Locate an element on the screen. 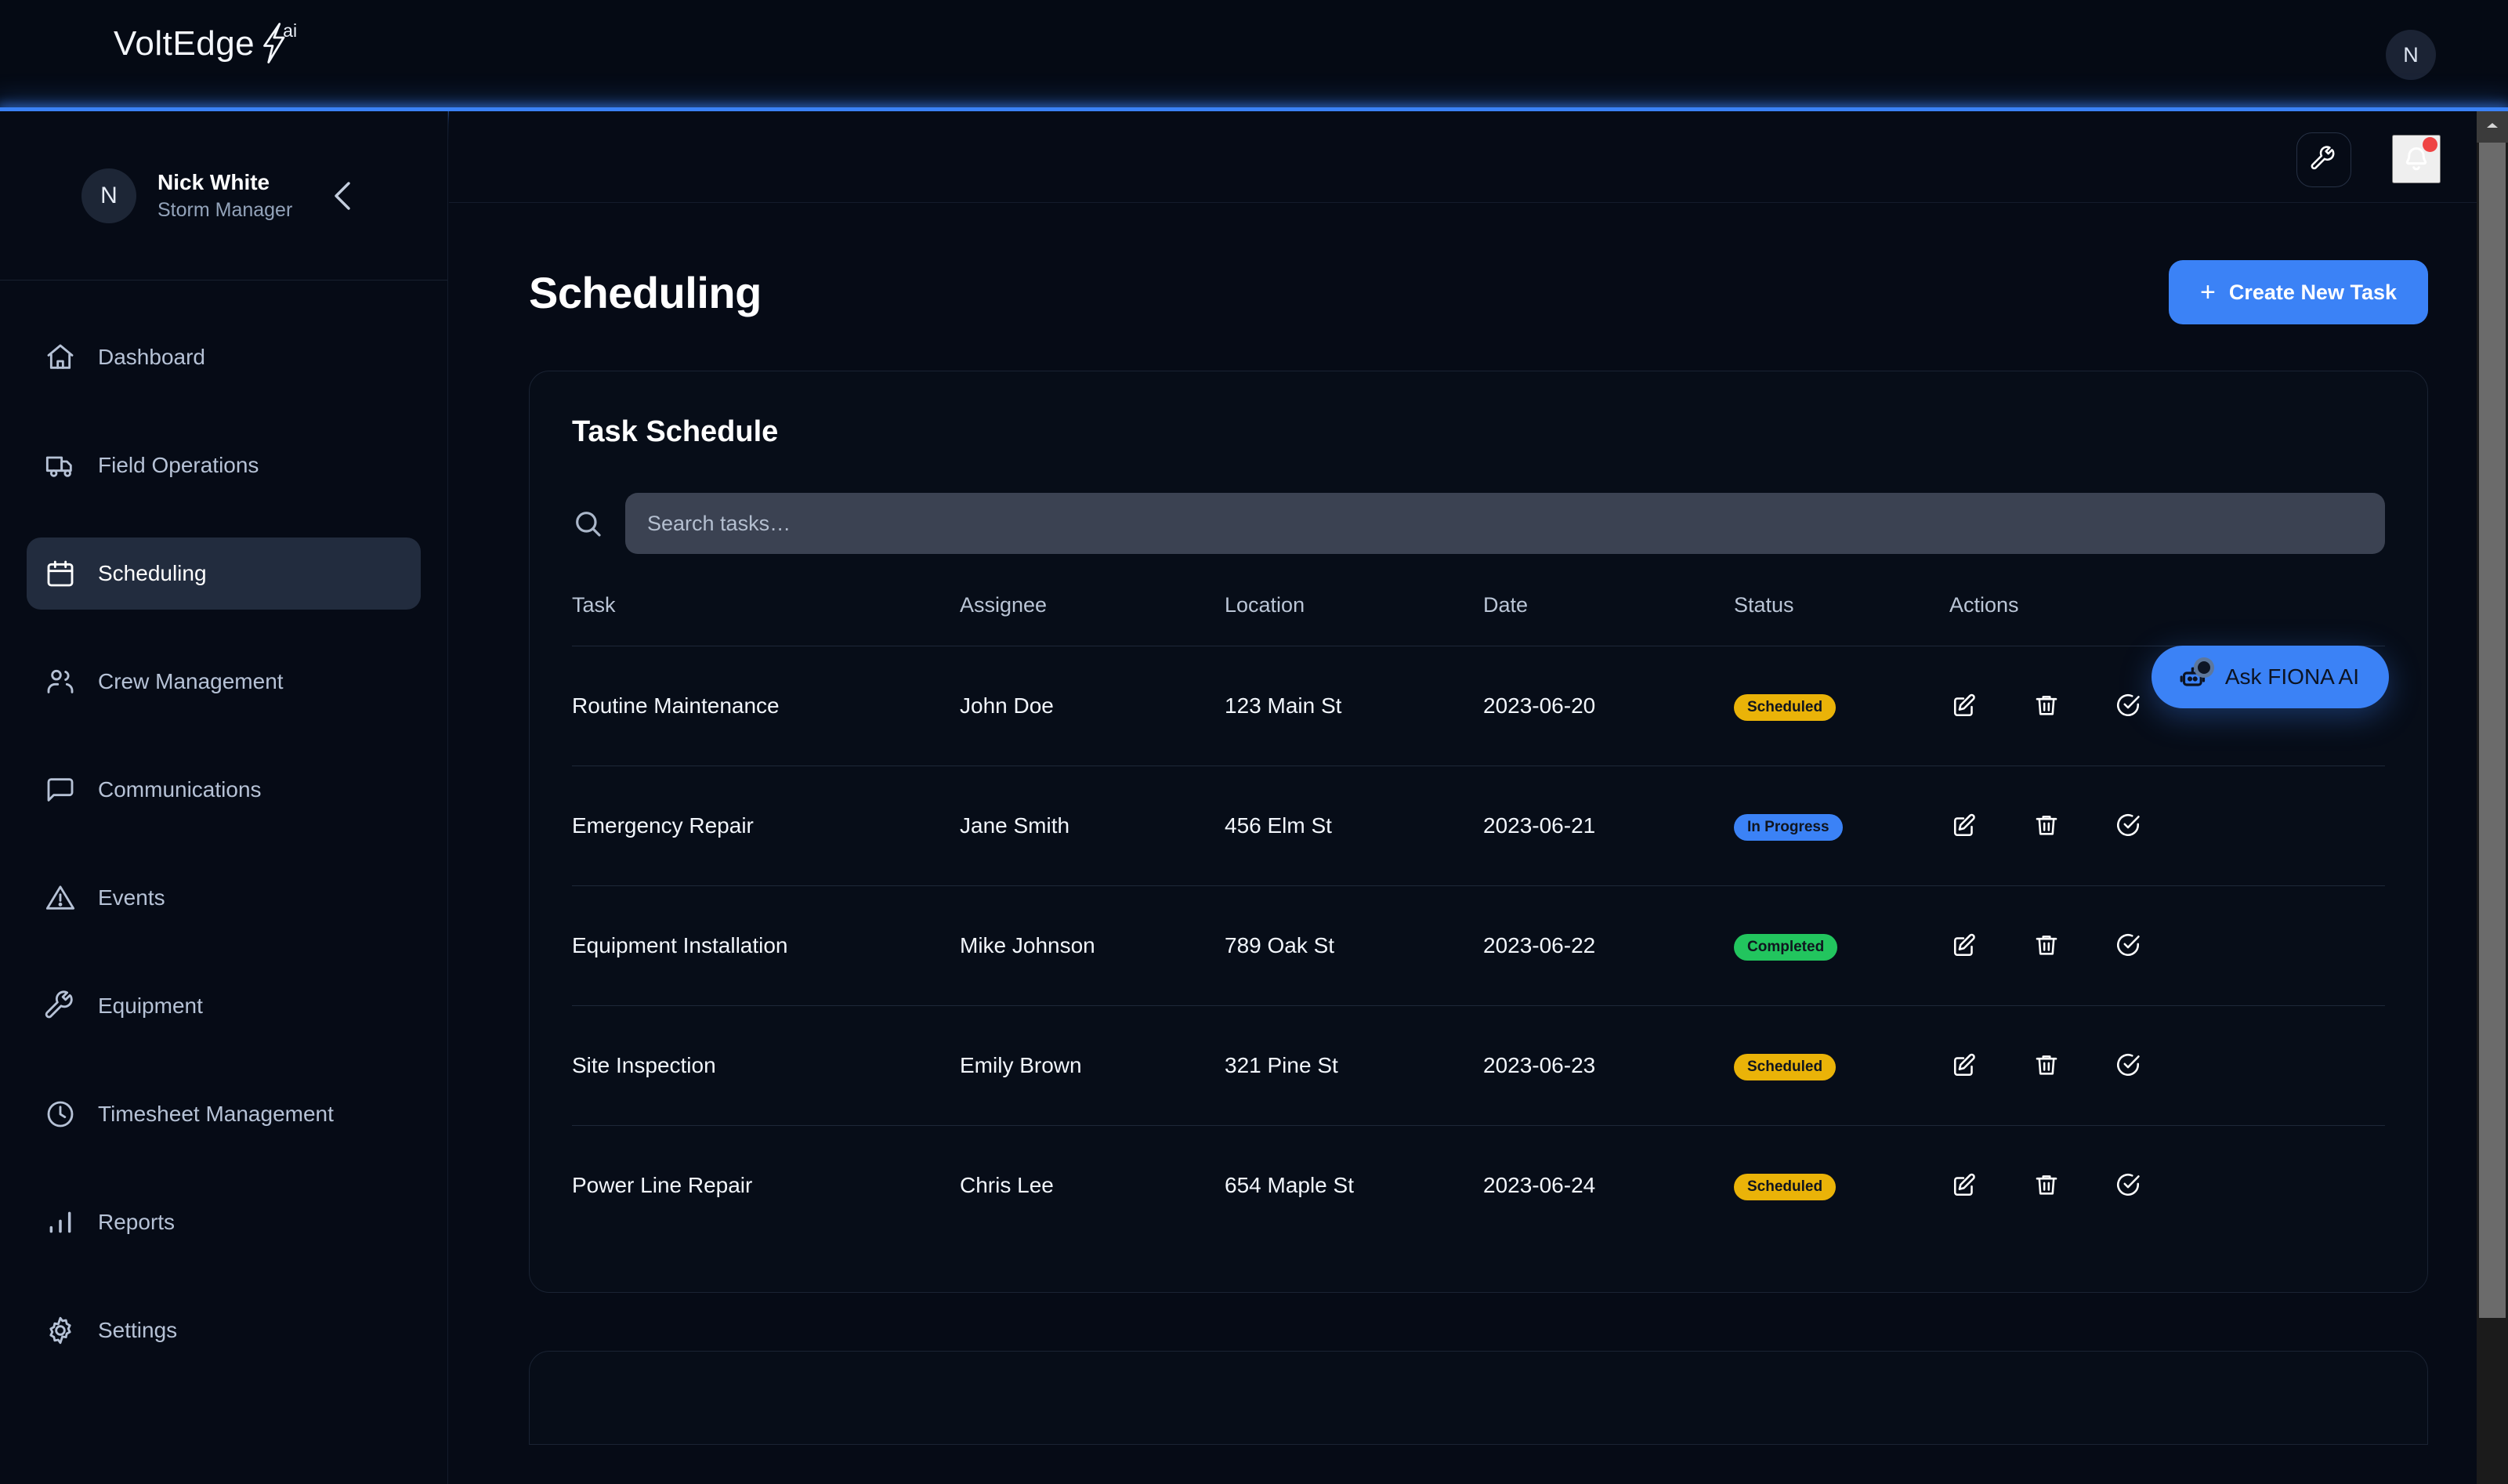 This screenshot has height=1484, width=2508. sidebar-item-scheduling: Scheduling is located at coordinates (224, 573).